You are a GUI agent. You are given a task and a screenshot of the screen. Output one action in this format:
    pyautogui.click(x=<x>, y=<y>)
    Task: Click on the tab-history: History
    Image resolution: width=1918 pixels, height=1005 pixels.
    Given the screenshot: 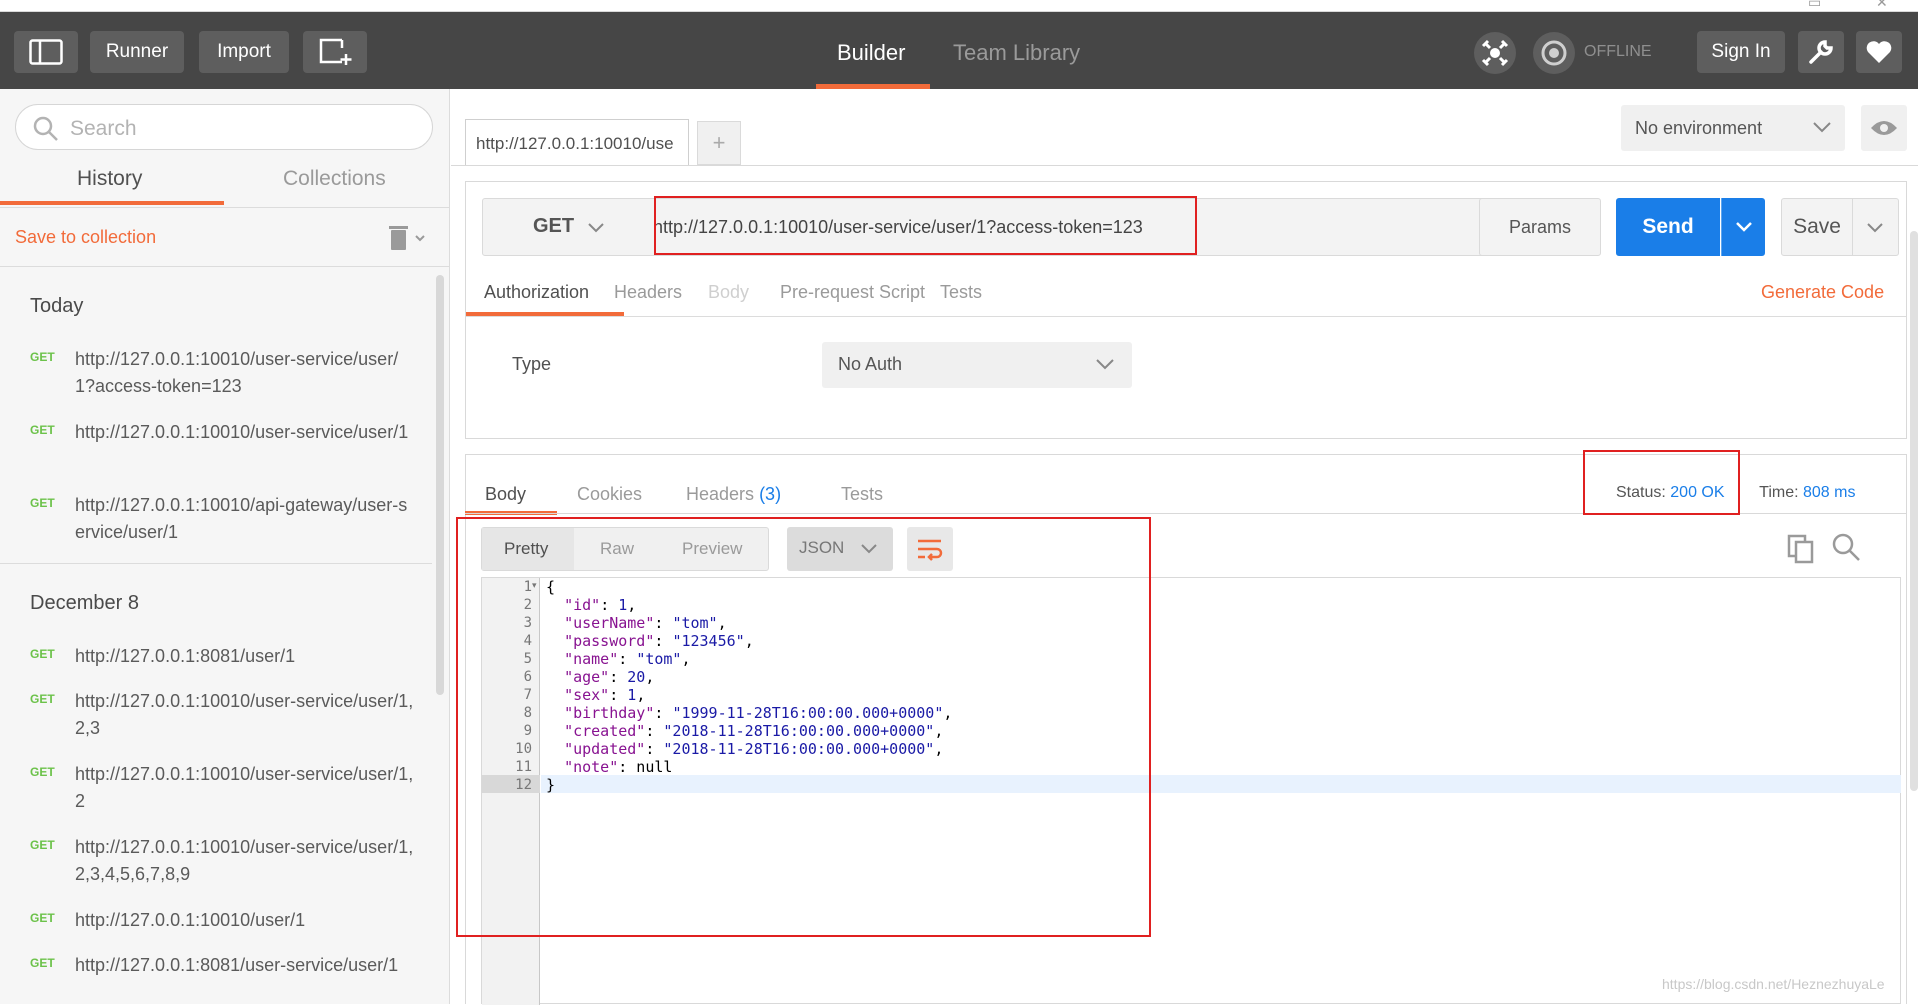 What is the action you would take?
    pyautogui.click(x=109, y=179)
    